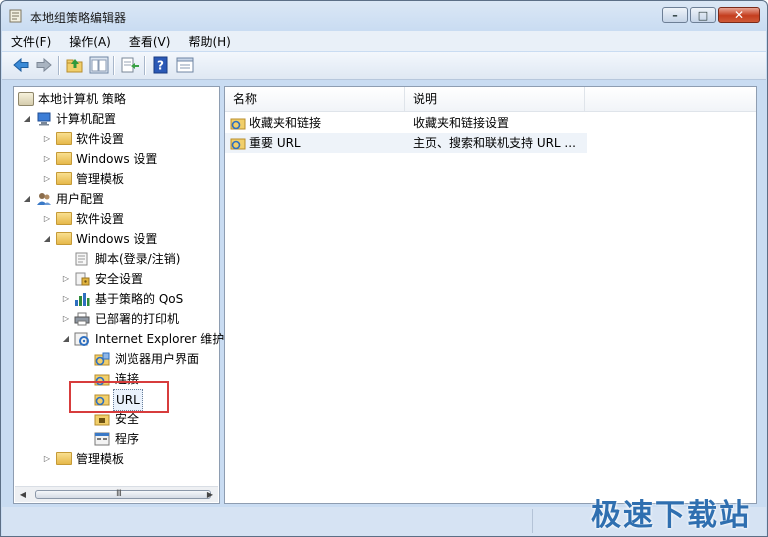  I want to click on close-icon: ✕, so click(739, 15).